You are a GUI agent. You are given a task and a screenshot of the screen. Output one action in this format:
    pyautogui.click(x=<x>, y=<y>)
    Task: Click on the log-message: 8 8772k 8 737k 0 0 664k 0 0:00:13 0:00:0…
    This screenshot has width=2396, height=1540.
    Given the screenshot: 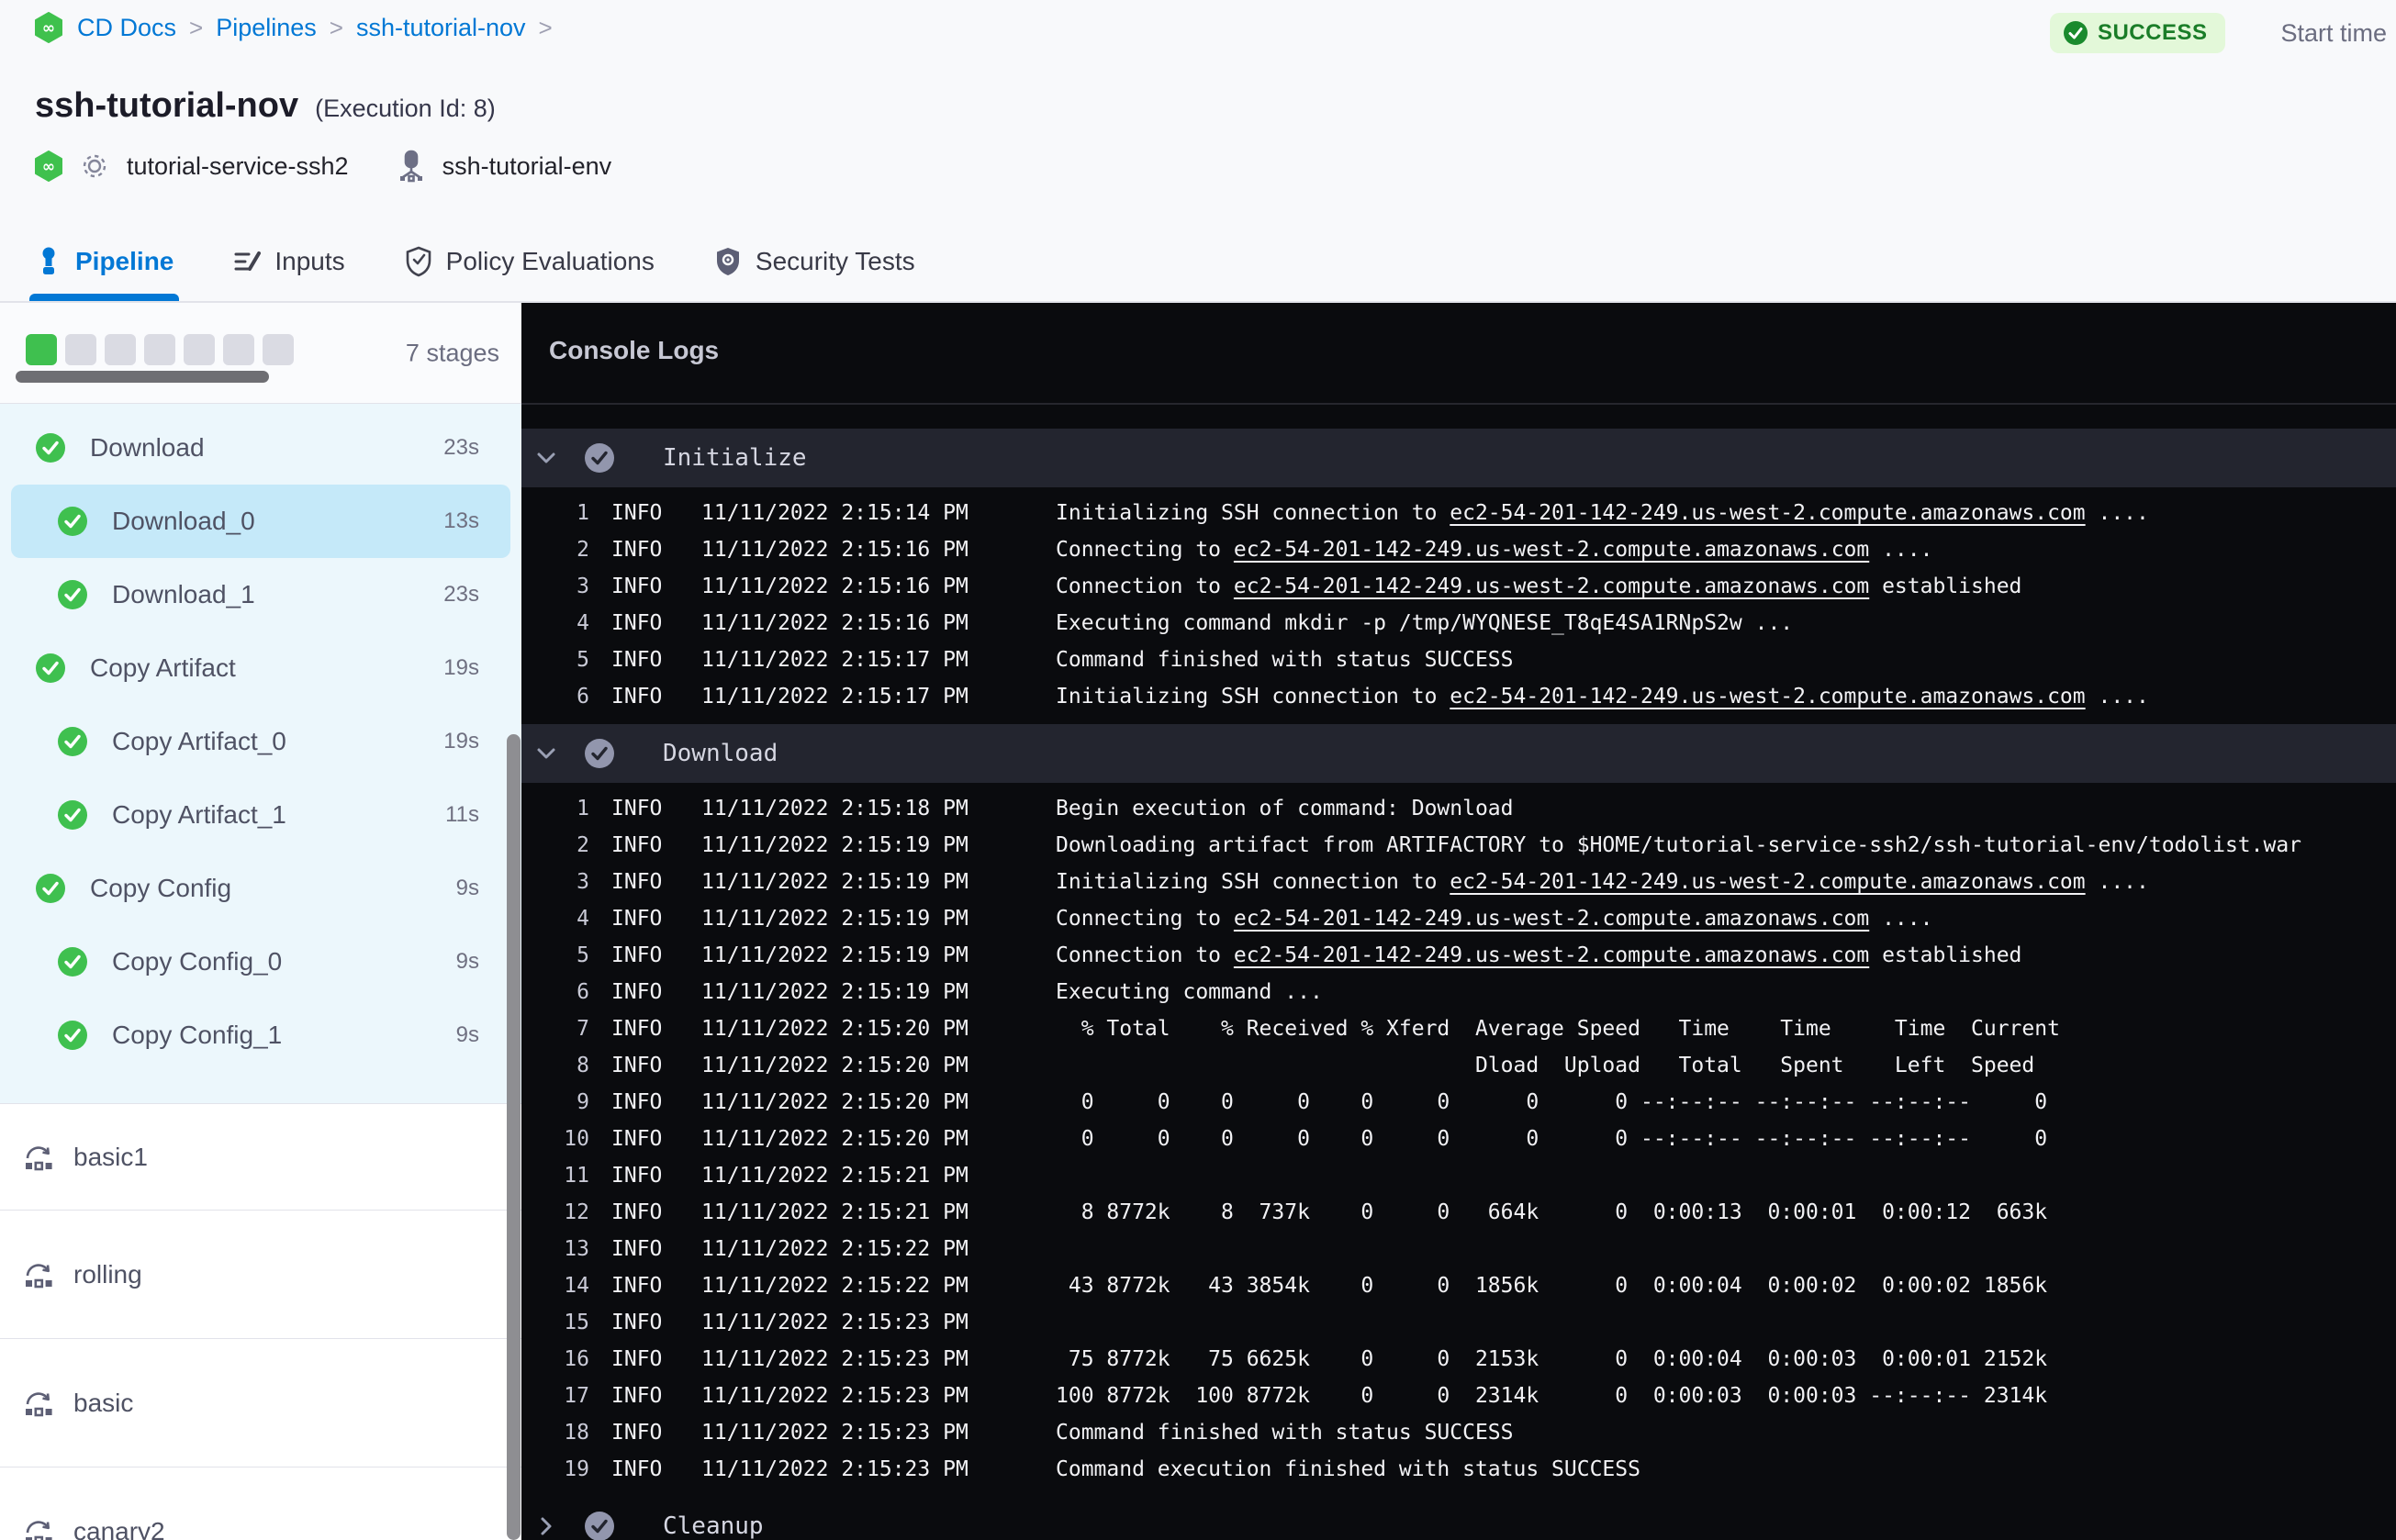 What is the action you would take?
    pyautogui.click(x=1552, y=1212)
    